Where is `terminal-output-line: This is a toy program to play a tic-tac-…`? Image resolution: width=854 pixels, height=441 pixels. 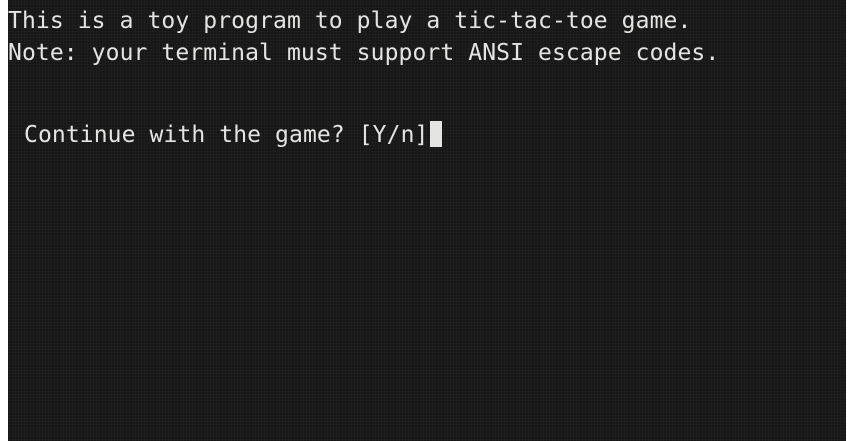
terminal-output-line: This is a toy program to play a tic-tac-… is located at coordinates (350, 21).